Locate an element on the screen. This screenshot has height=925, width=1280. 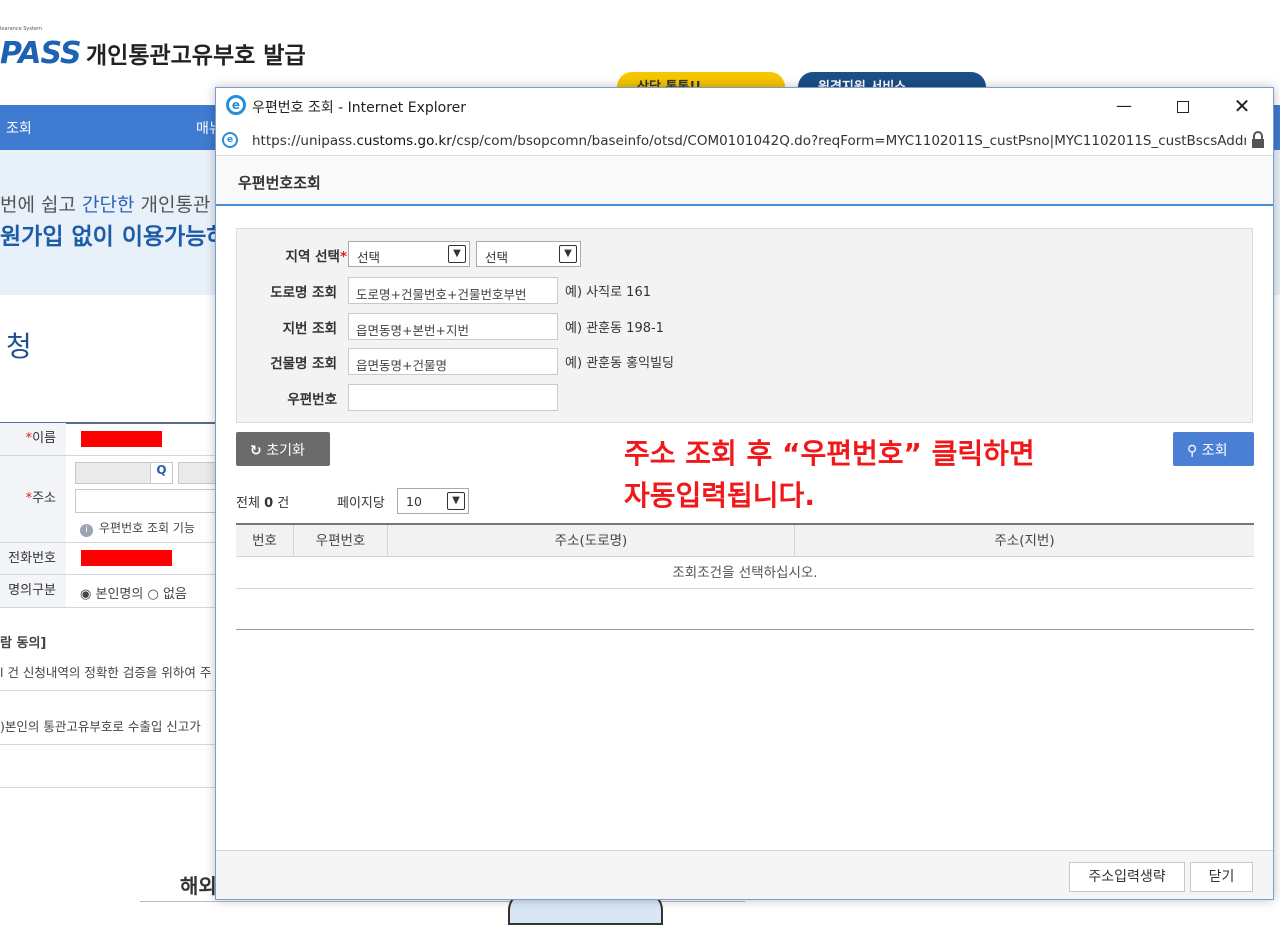
banner-line-2: 원가입 없이 이용가능하 is located at coordinates (114, 237).